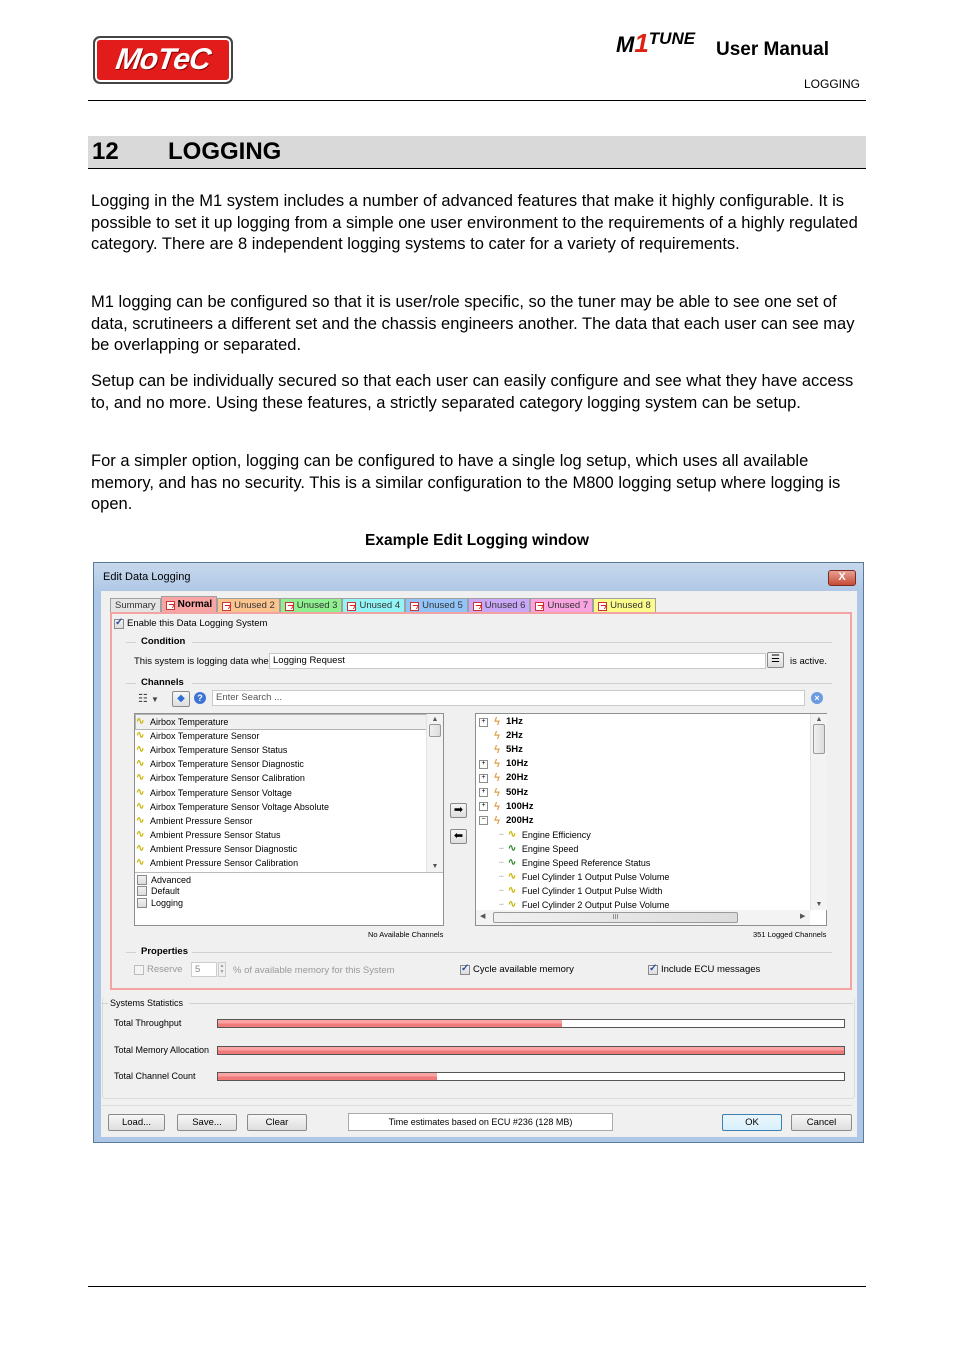 The image size is (954, 1350). What do you see at coordinates (644, 792) in the screenshot?
I see `tree-rate-node: + ϟ 50Hz` at bounding box center [644, 792].